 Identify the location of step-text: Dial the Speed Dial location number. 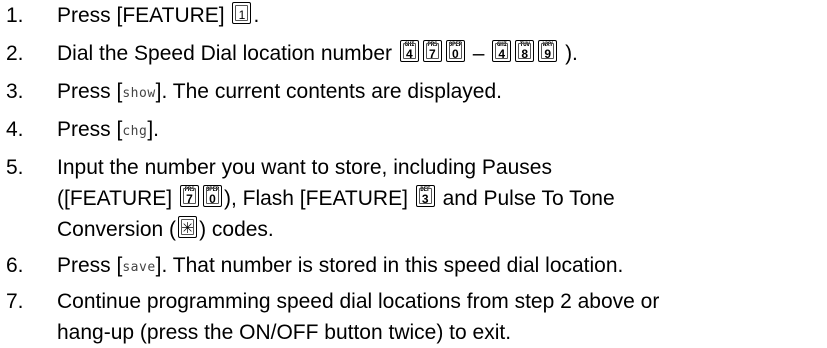
(227, 53).